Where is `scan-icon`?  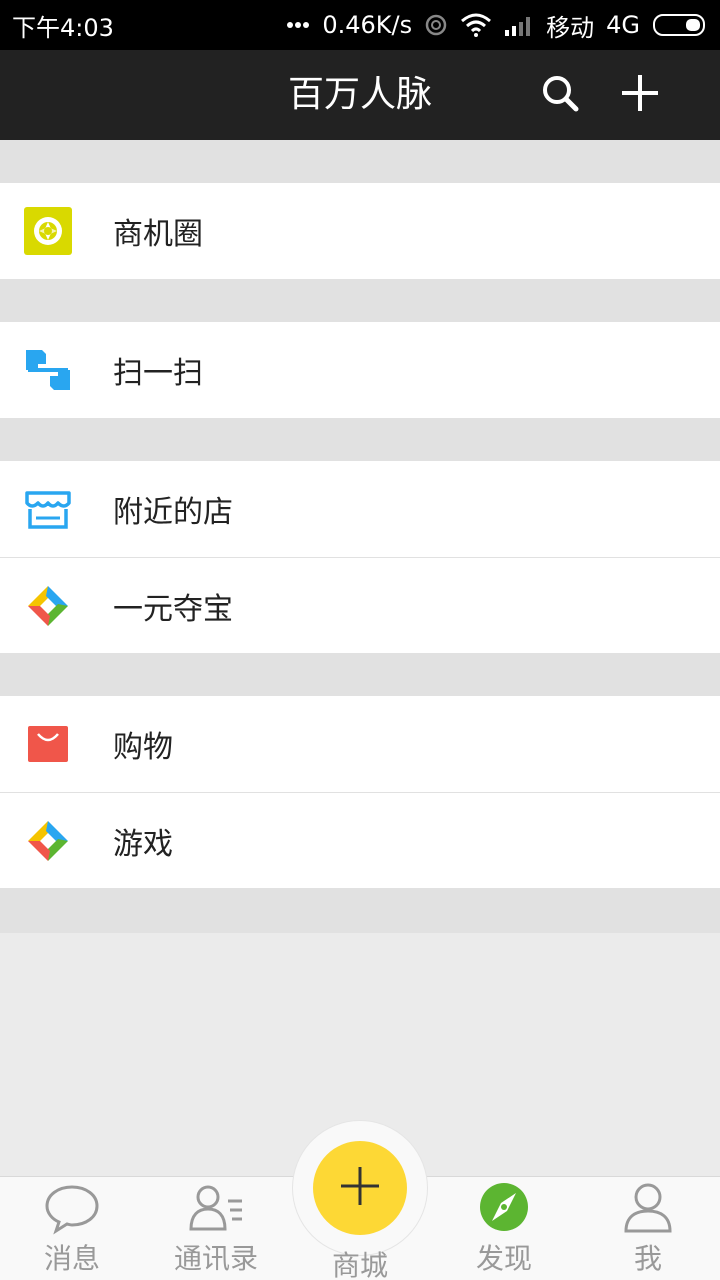 scan-icon is located at coordinates (48, 370).